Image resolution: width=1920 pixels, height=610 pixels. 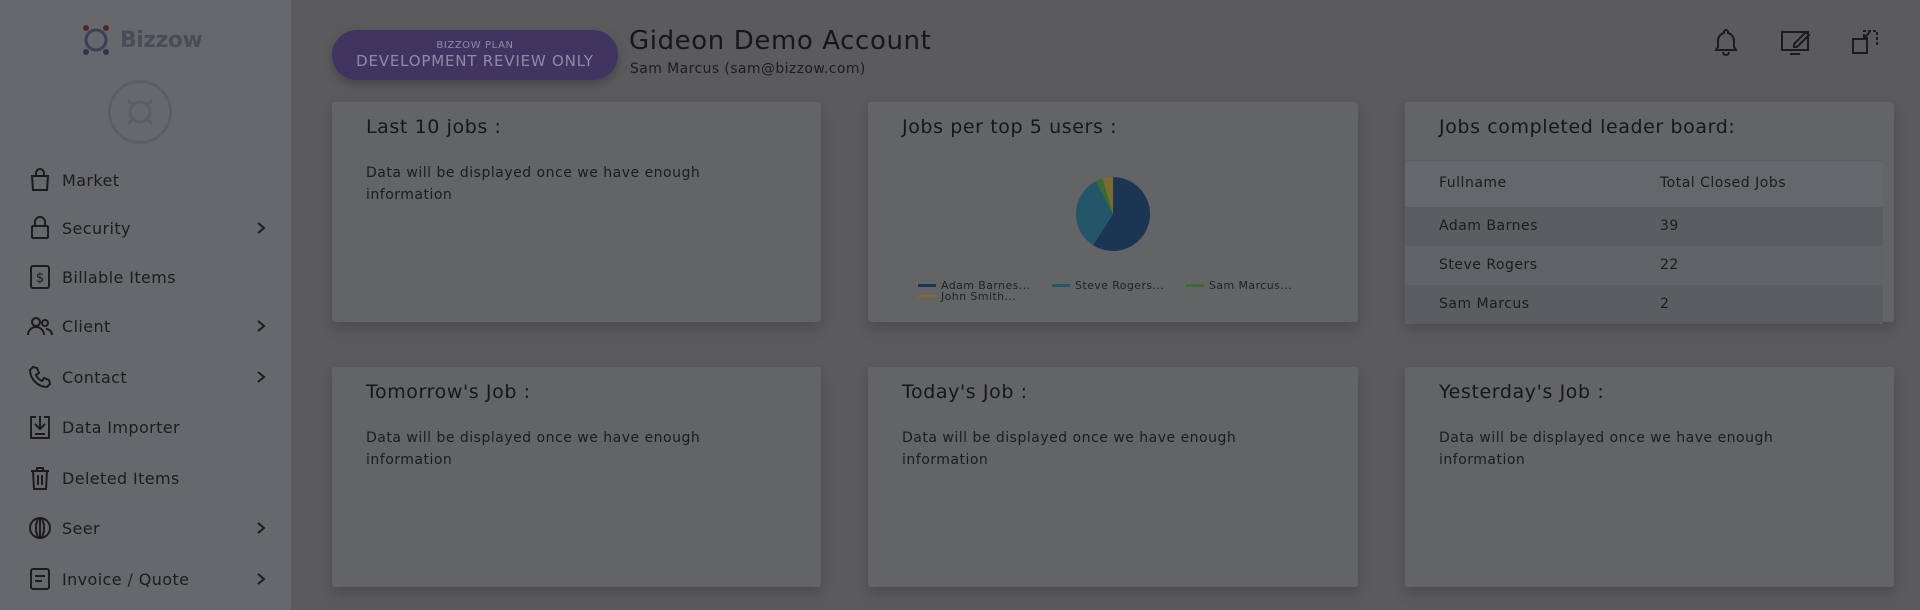 I want to click on dollar-doc-icon: $, so click(x=40, y=277).